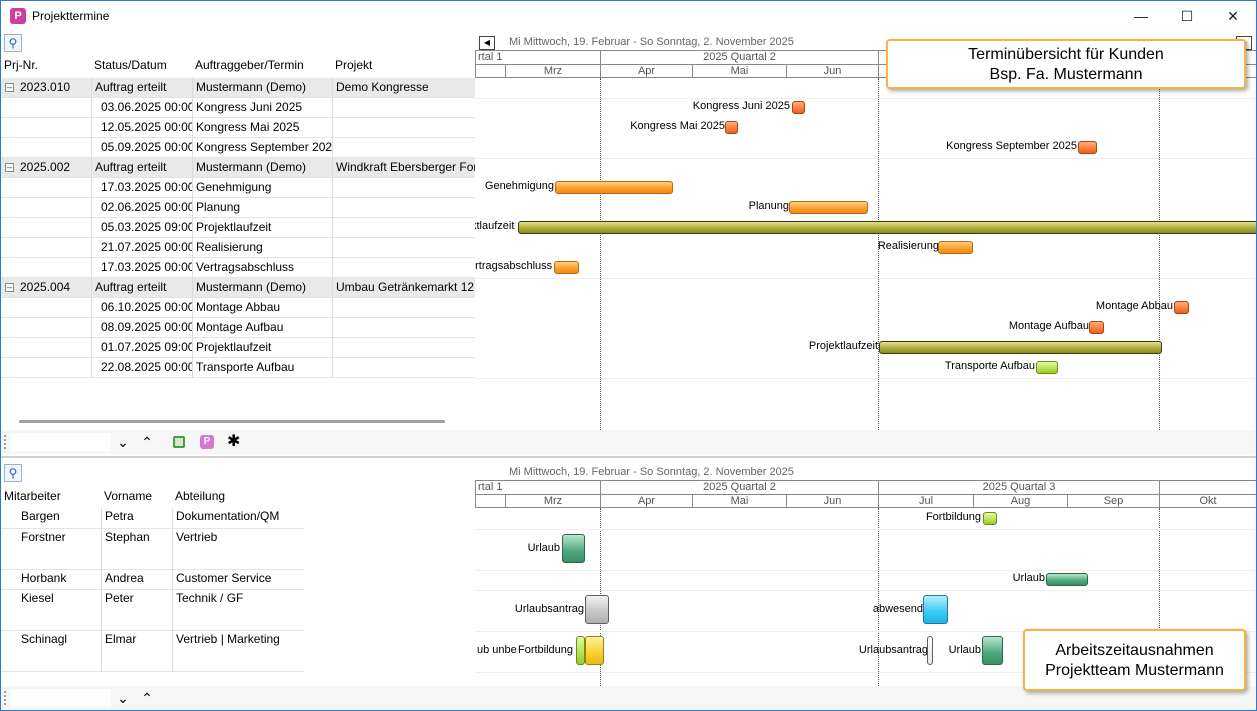  Describe the element at coordinates (741, 106) in the screenshot. I see `gantt-bar-label: Kongress Juni 2025` at that location.